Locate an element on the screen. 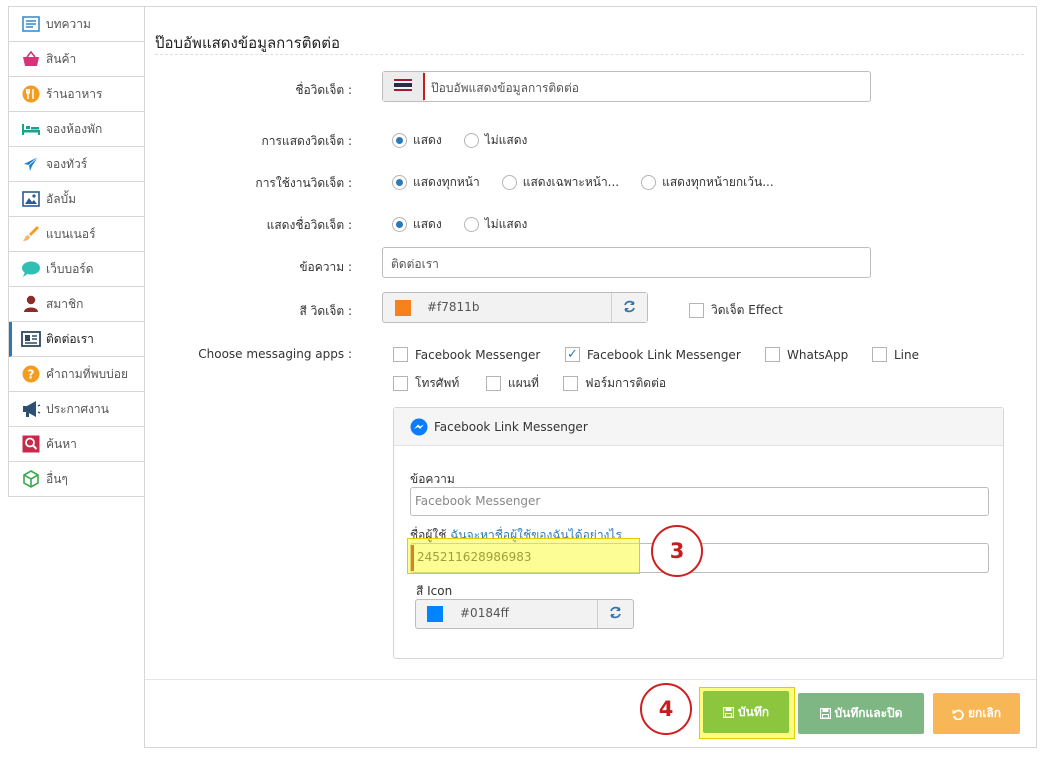  sidebar-item-members: สมาชิก is located at coordinates (77, 304).